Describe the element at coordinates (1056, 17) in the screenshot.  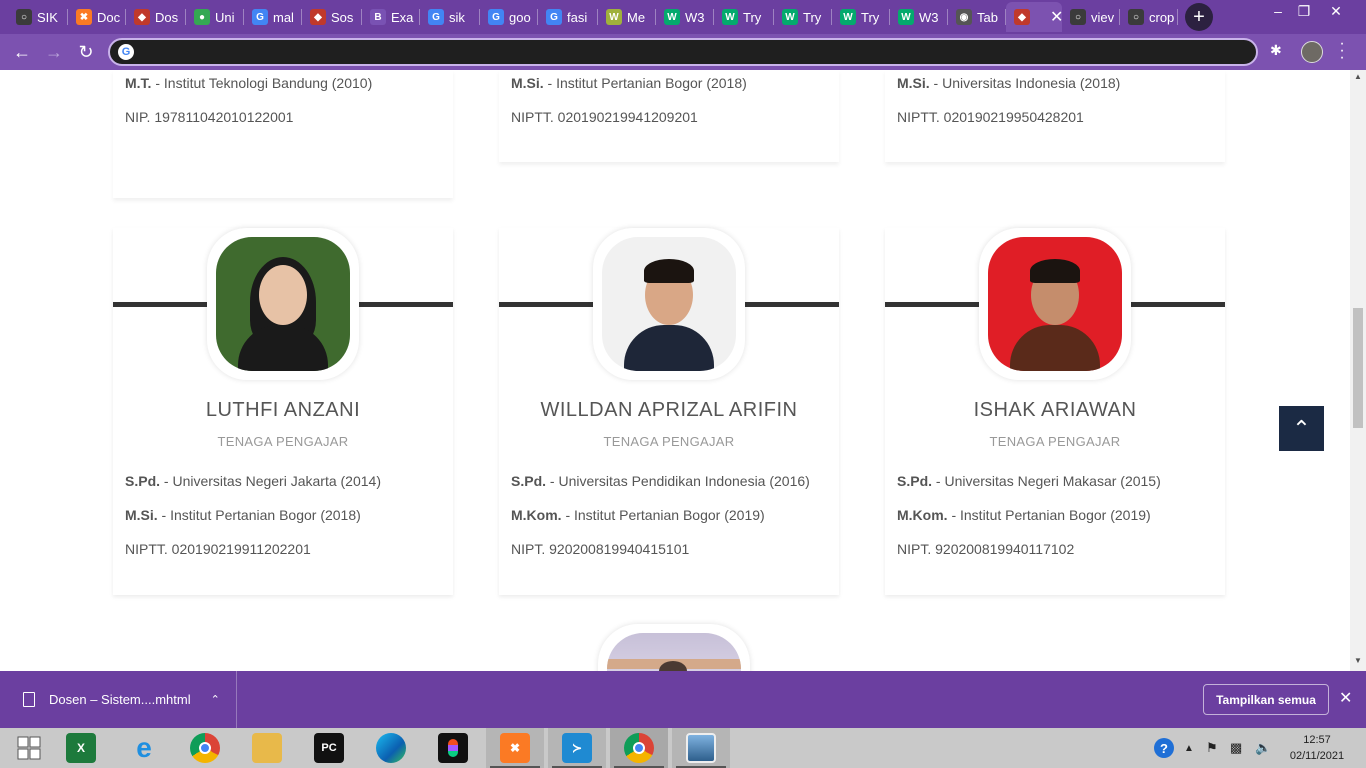
I see `close-tab-icon: ✕` at that location.